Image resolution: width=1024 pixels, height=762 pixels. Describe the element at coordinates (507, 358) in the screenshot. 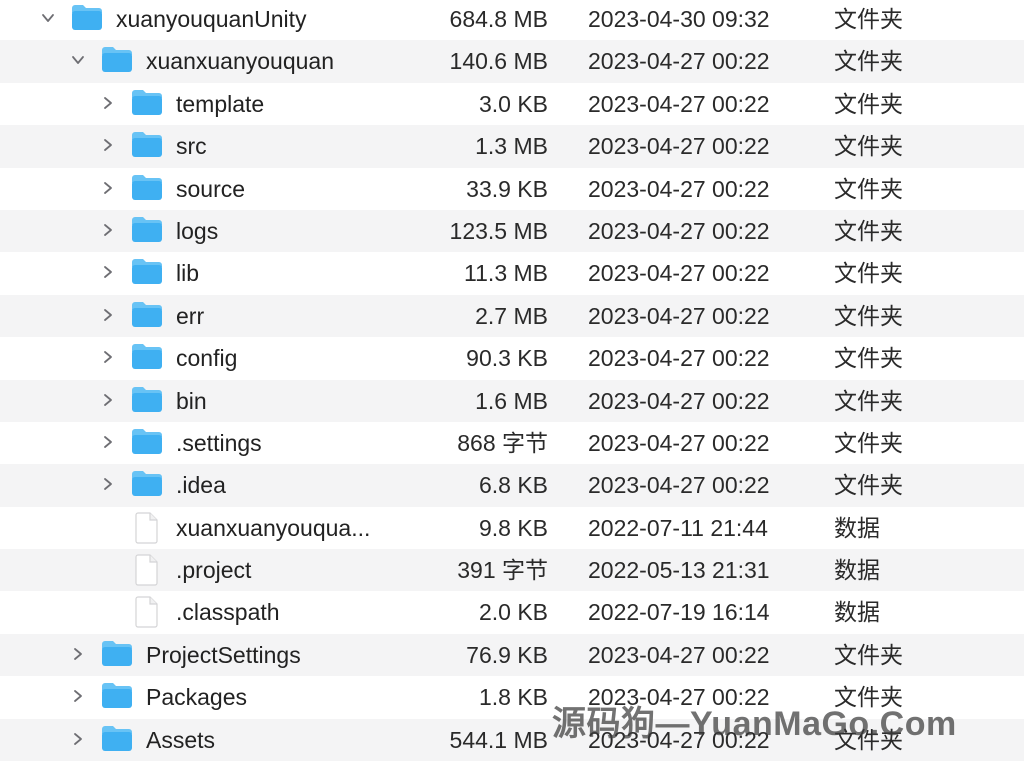

I see `item-size: 90.3 KB` at that location.